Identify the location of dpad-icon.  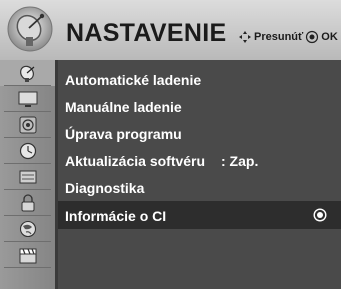
(245, 37).